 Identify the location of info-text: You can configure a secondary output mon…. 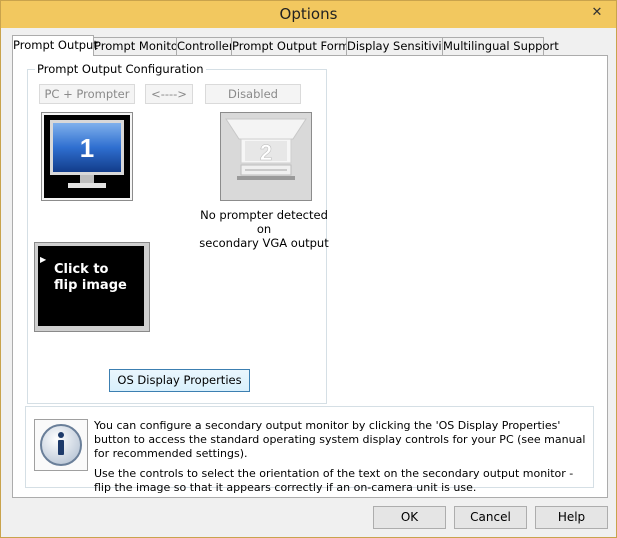
(340, 460).